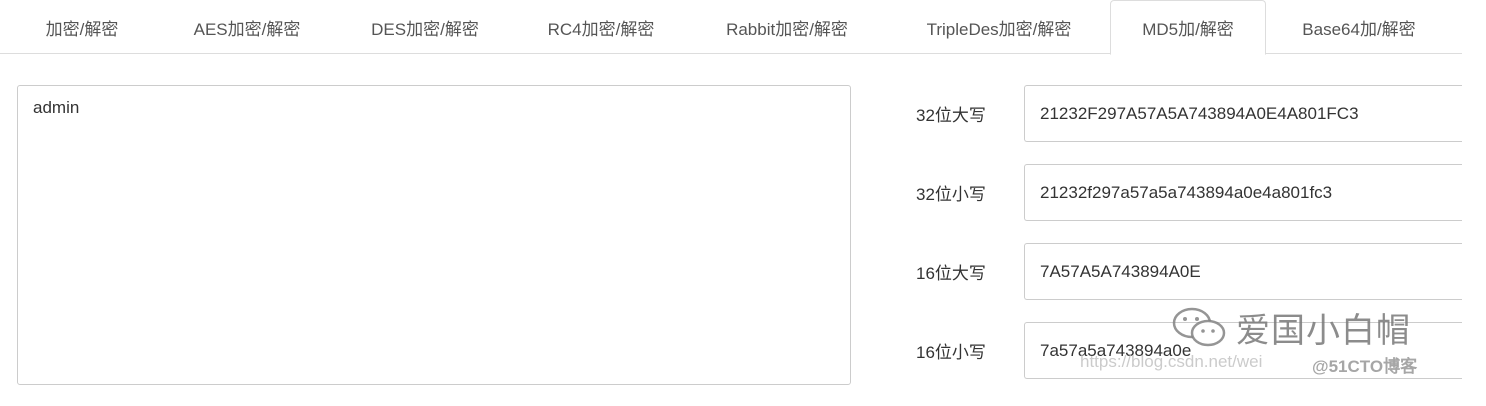 This screenshot has width=1486, height=406. I want to click on result-label-16-upper: 16位大写, so click(951, 273).